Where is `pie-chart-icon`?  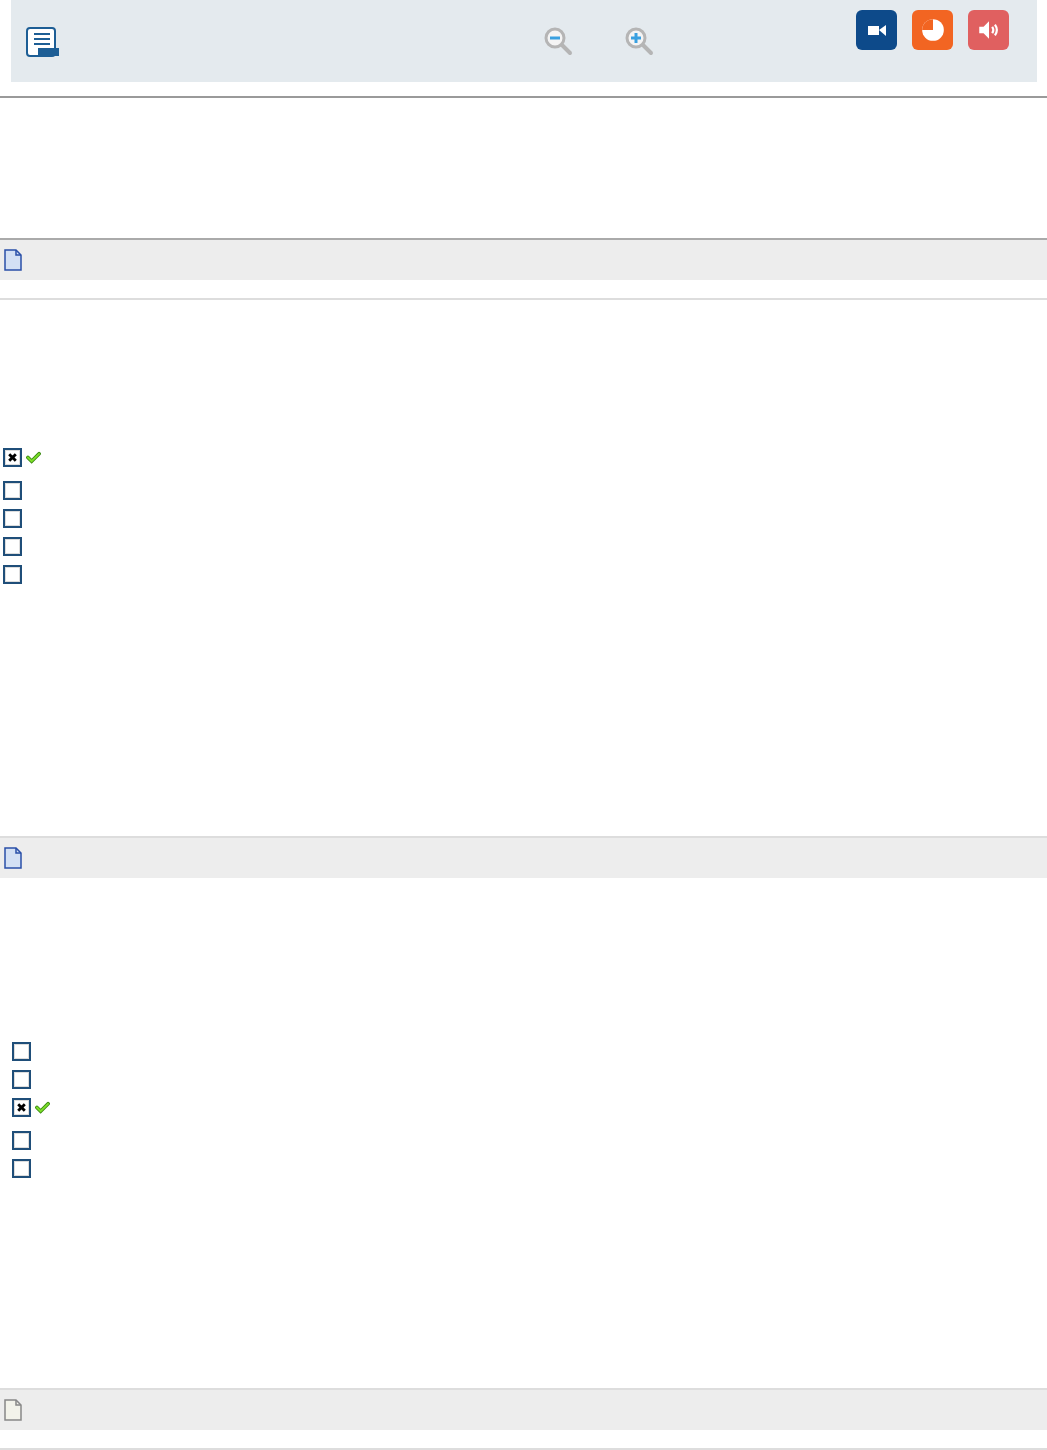
pie-chart-icon is located at coordinates (932, 30).